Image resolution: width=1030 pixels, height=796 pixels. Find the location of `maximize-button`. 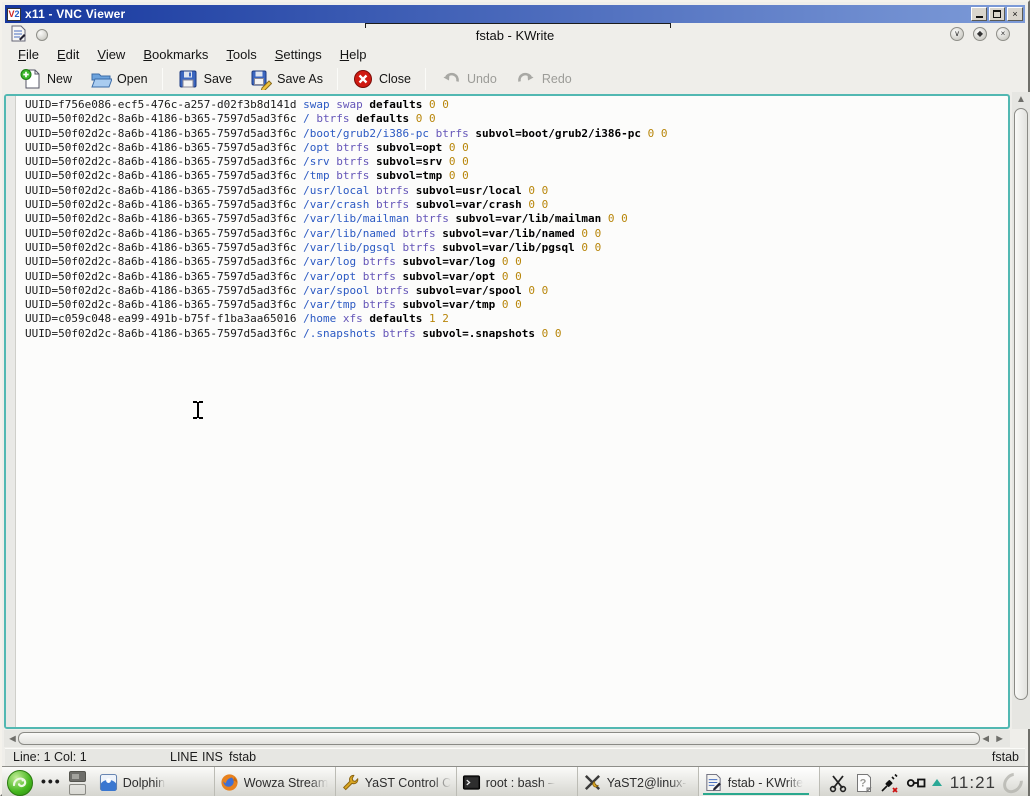

maximize-button is located at coordinates (997, 14).